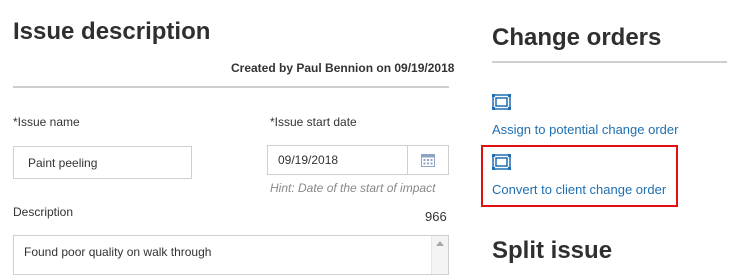 The image size is (737, 275). I want to click on description-label: Description, so click(43, 212).